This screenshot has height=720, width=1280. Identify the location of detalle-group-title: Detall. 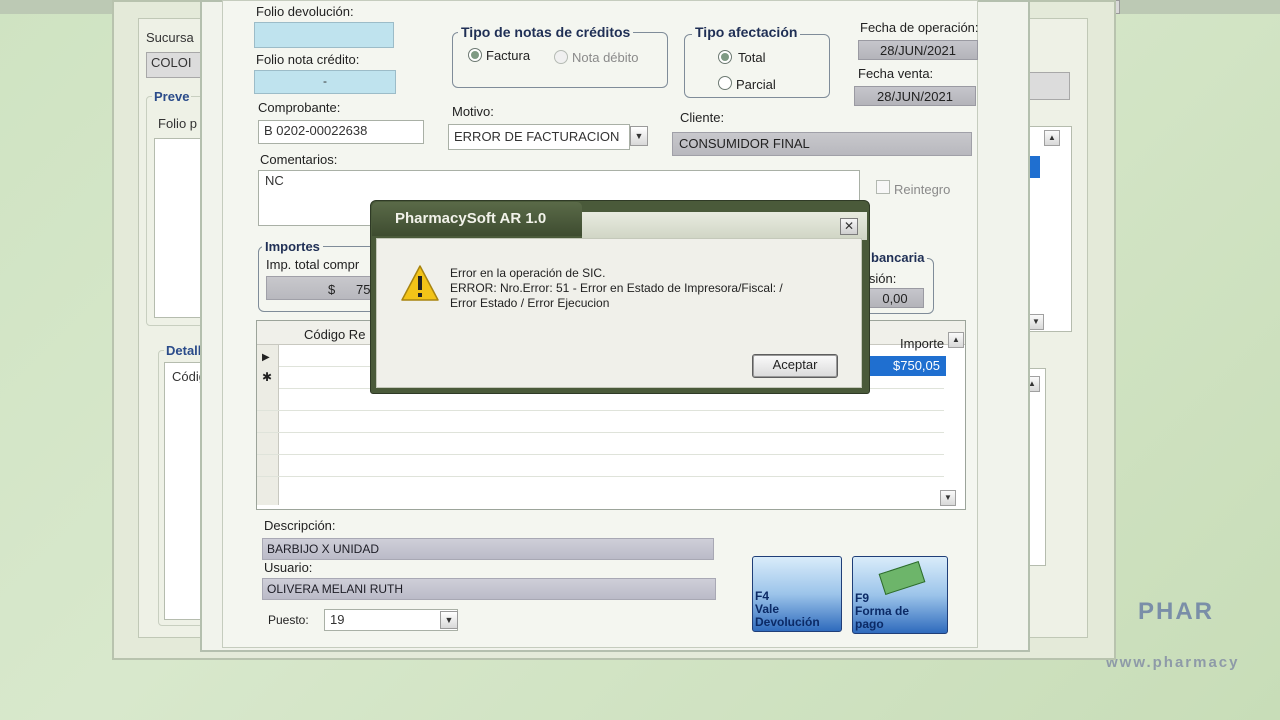
(184, 350).